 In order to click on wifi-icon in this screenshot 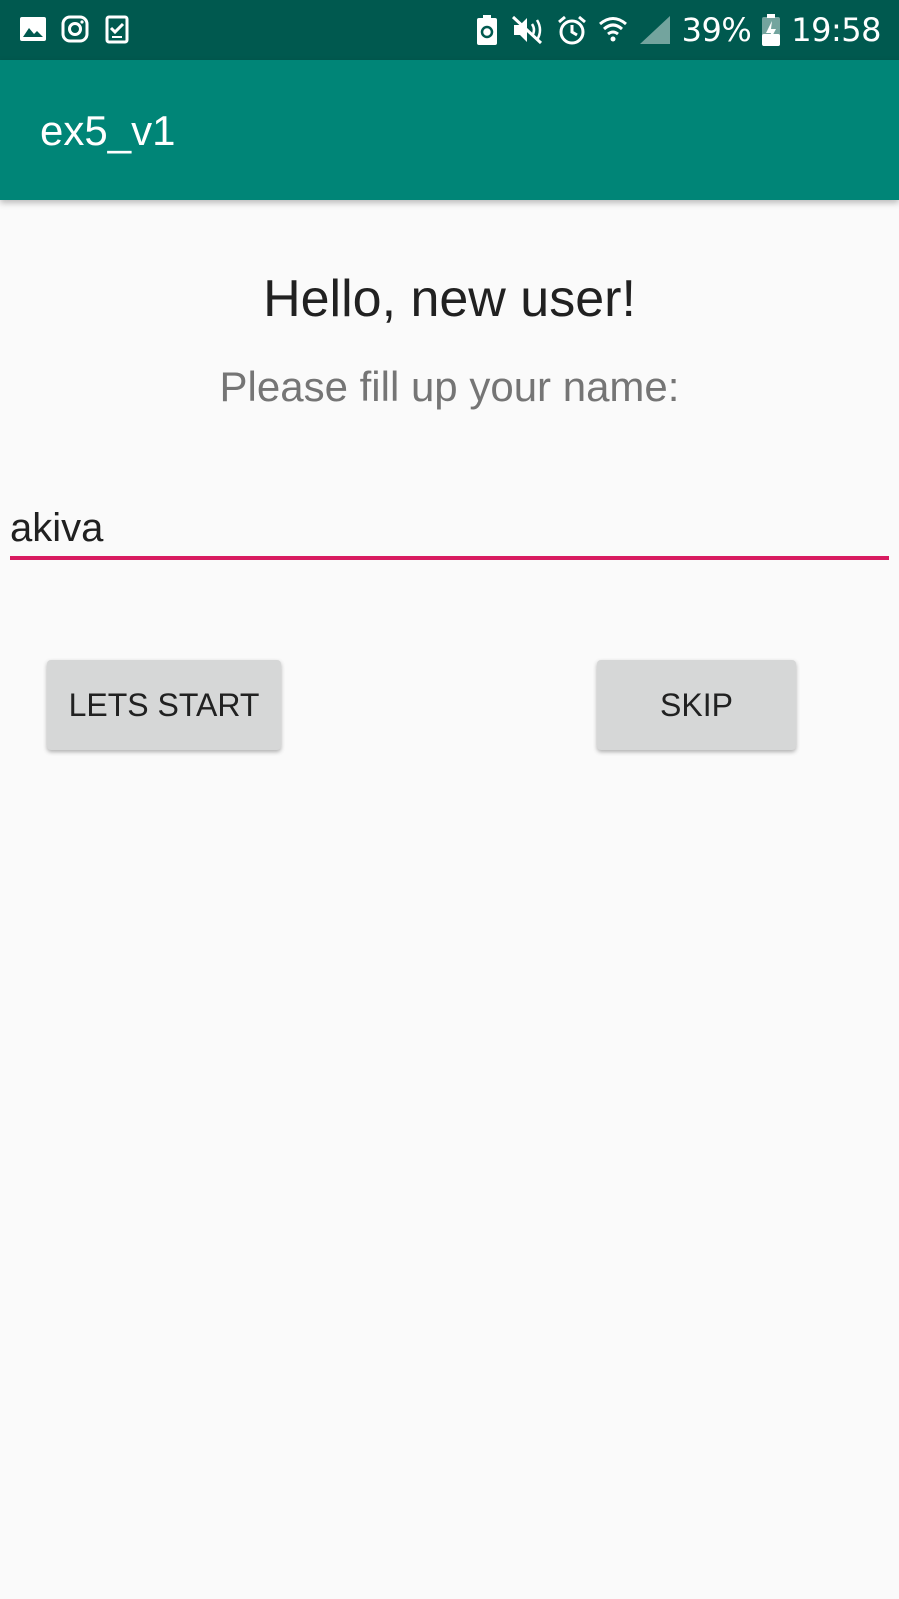, I will do `click(613, 30)`.